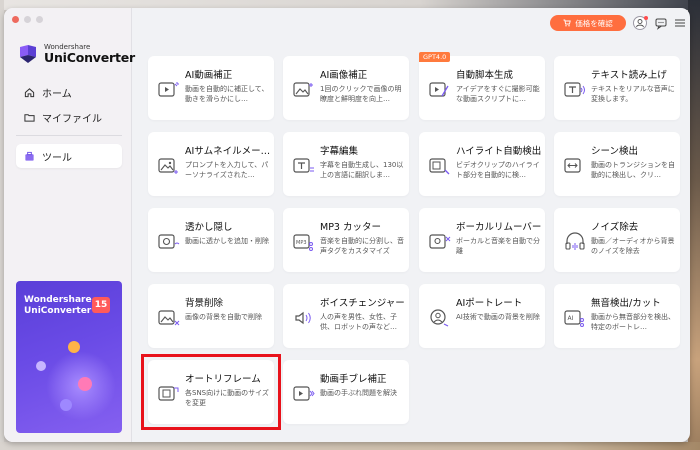 The image size is (700, 450). Describe the element at coordinates (439, 89) in the screenshot. I see `script-icon` at that location.